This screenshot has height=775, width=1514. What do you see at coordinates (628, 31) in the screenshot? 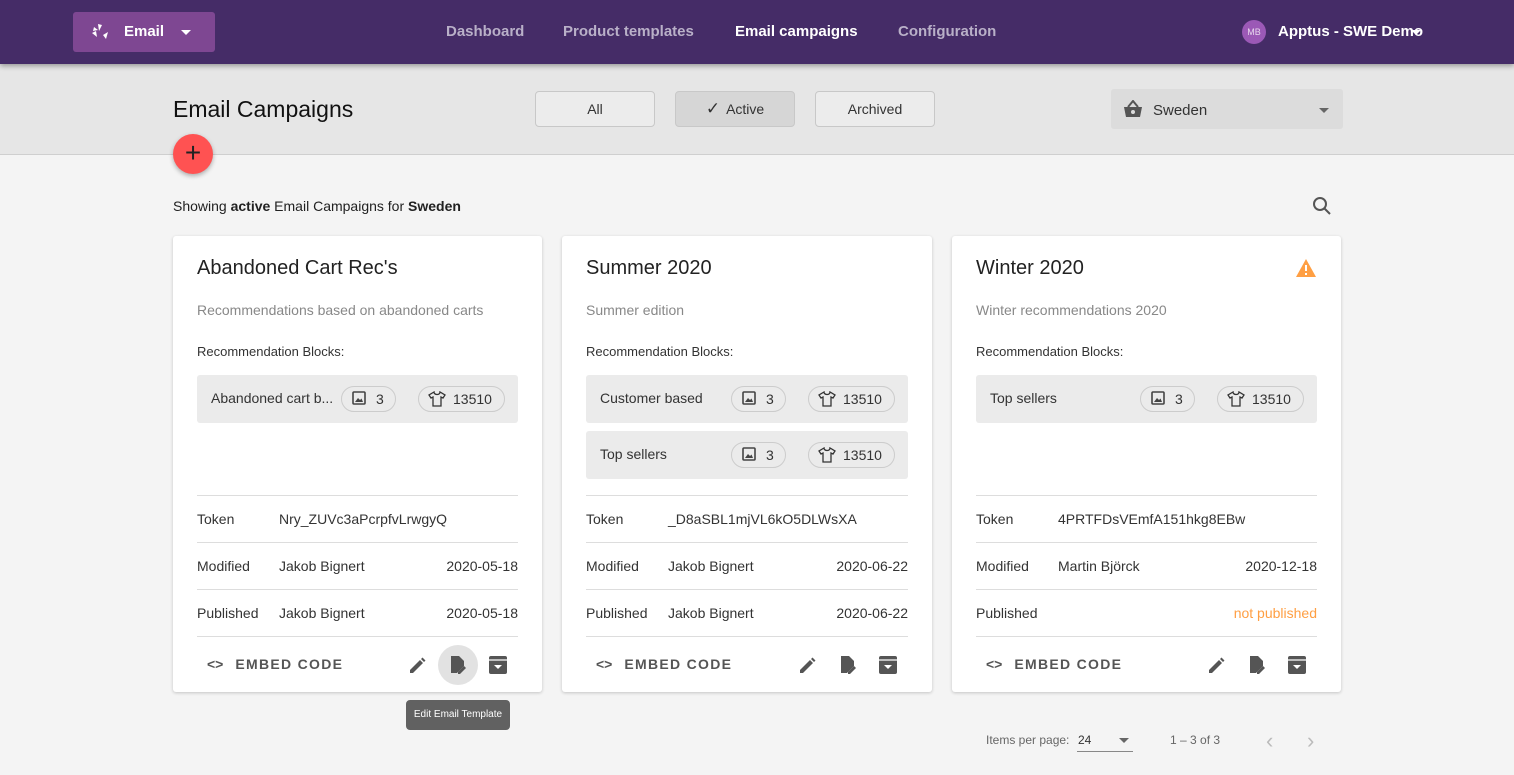
I see `nav-product-templates: Product templates` at bounding box center [628, 31].